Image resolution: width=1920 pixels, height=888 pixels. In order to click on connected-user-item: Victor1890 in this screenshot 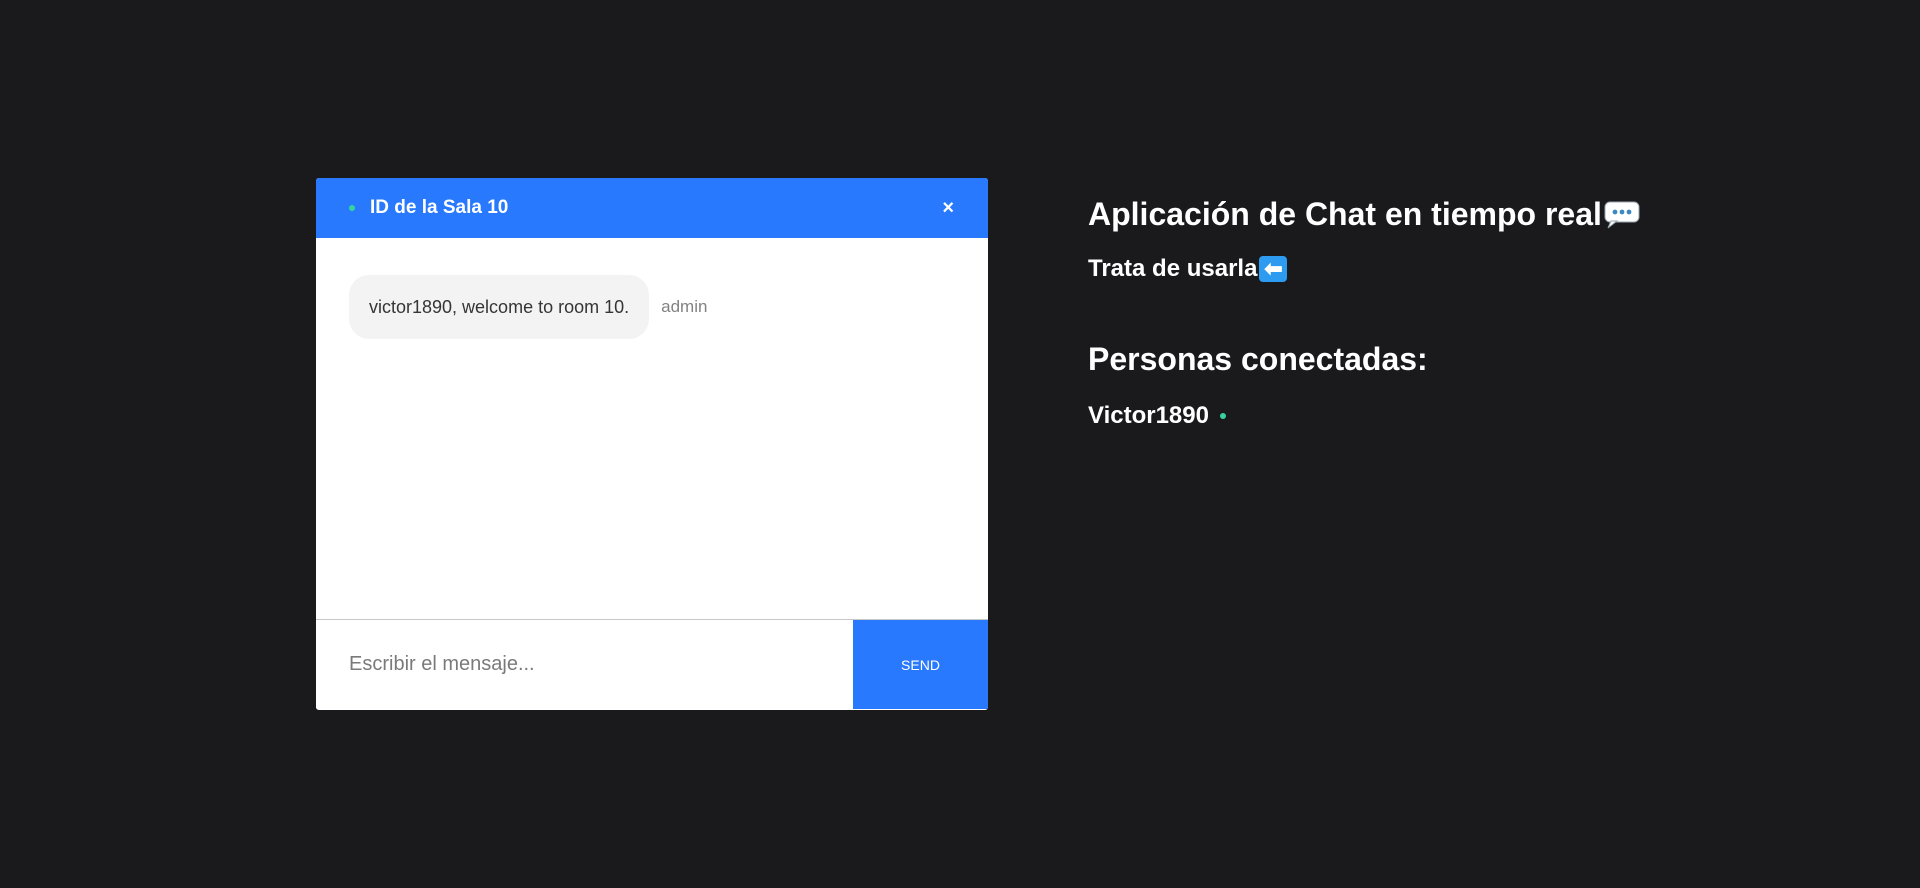, I will do `click(1364, 416)`.